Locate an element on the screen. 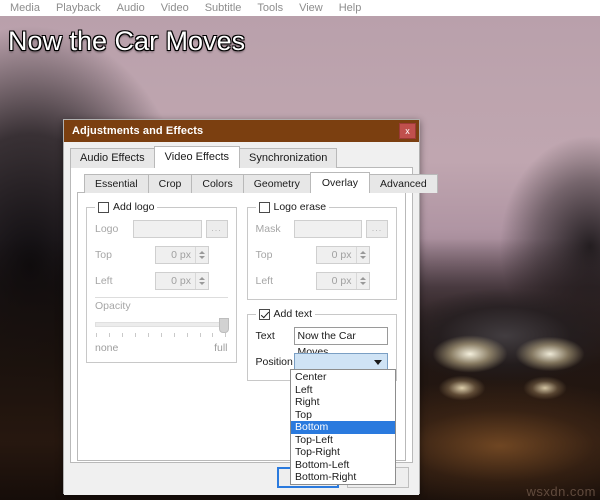  mask-left-value: 0 px is located at coordinates (341, 281).